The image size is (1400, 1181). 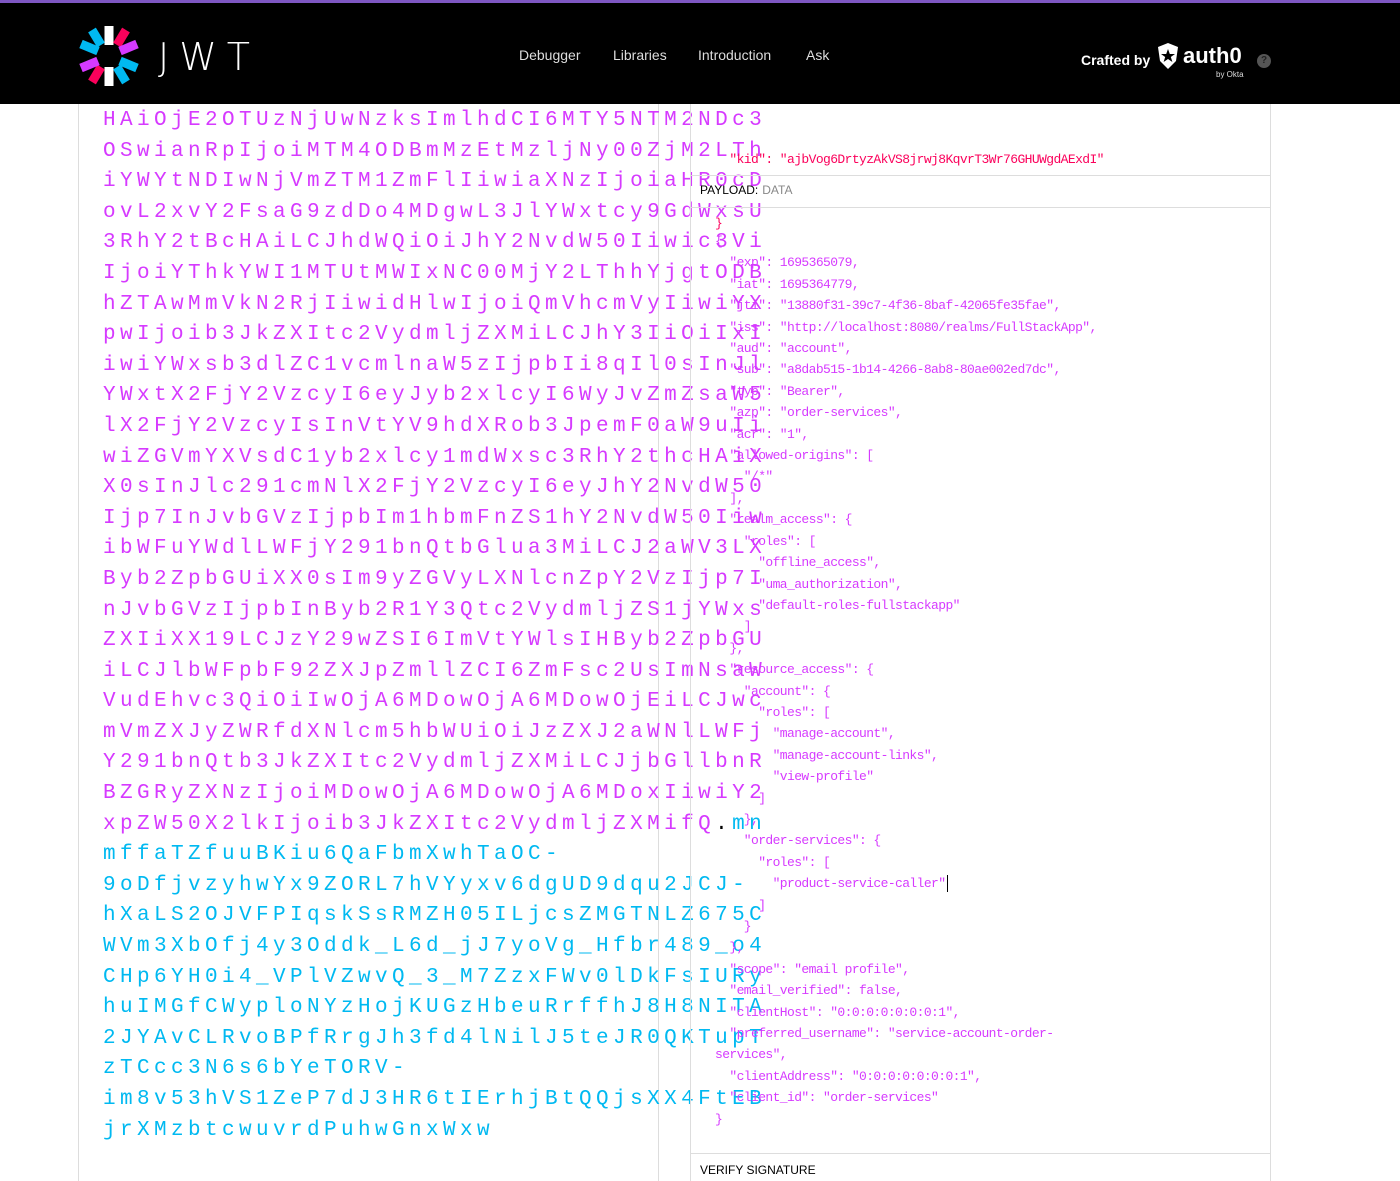 I want to click on token-line: wiZGVmYXVsdC1yb2xlcy1mdWxsc3RhY2thcHAiX, so click(x=434, y=458).